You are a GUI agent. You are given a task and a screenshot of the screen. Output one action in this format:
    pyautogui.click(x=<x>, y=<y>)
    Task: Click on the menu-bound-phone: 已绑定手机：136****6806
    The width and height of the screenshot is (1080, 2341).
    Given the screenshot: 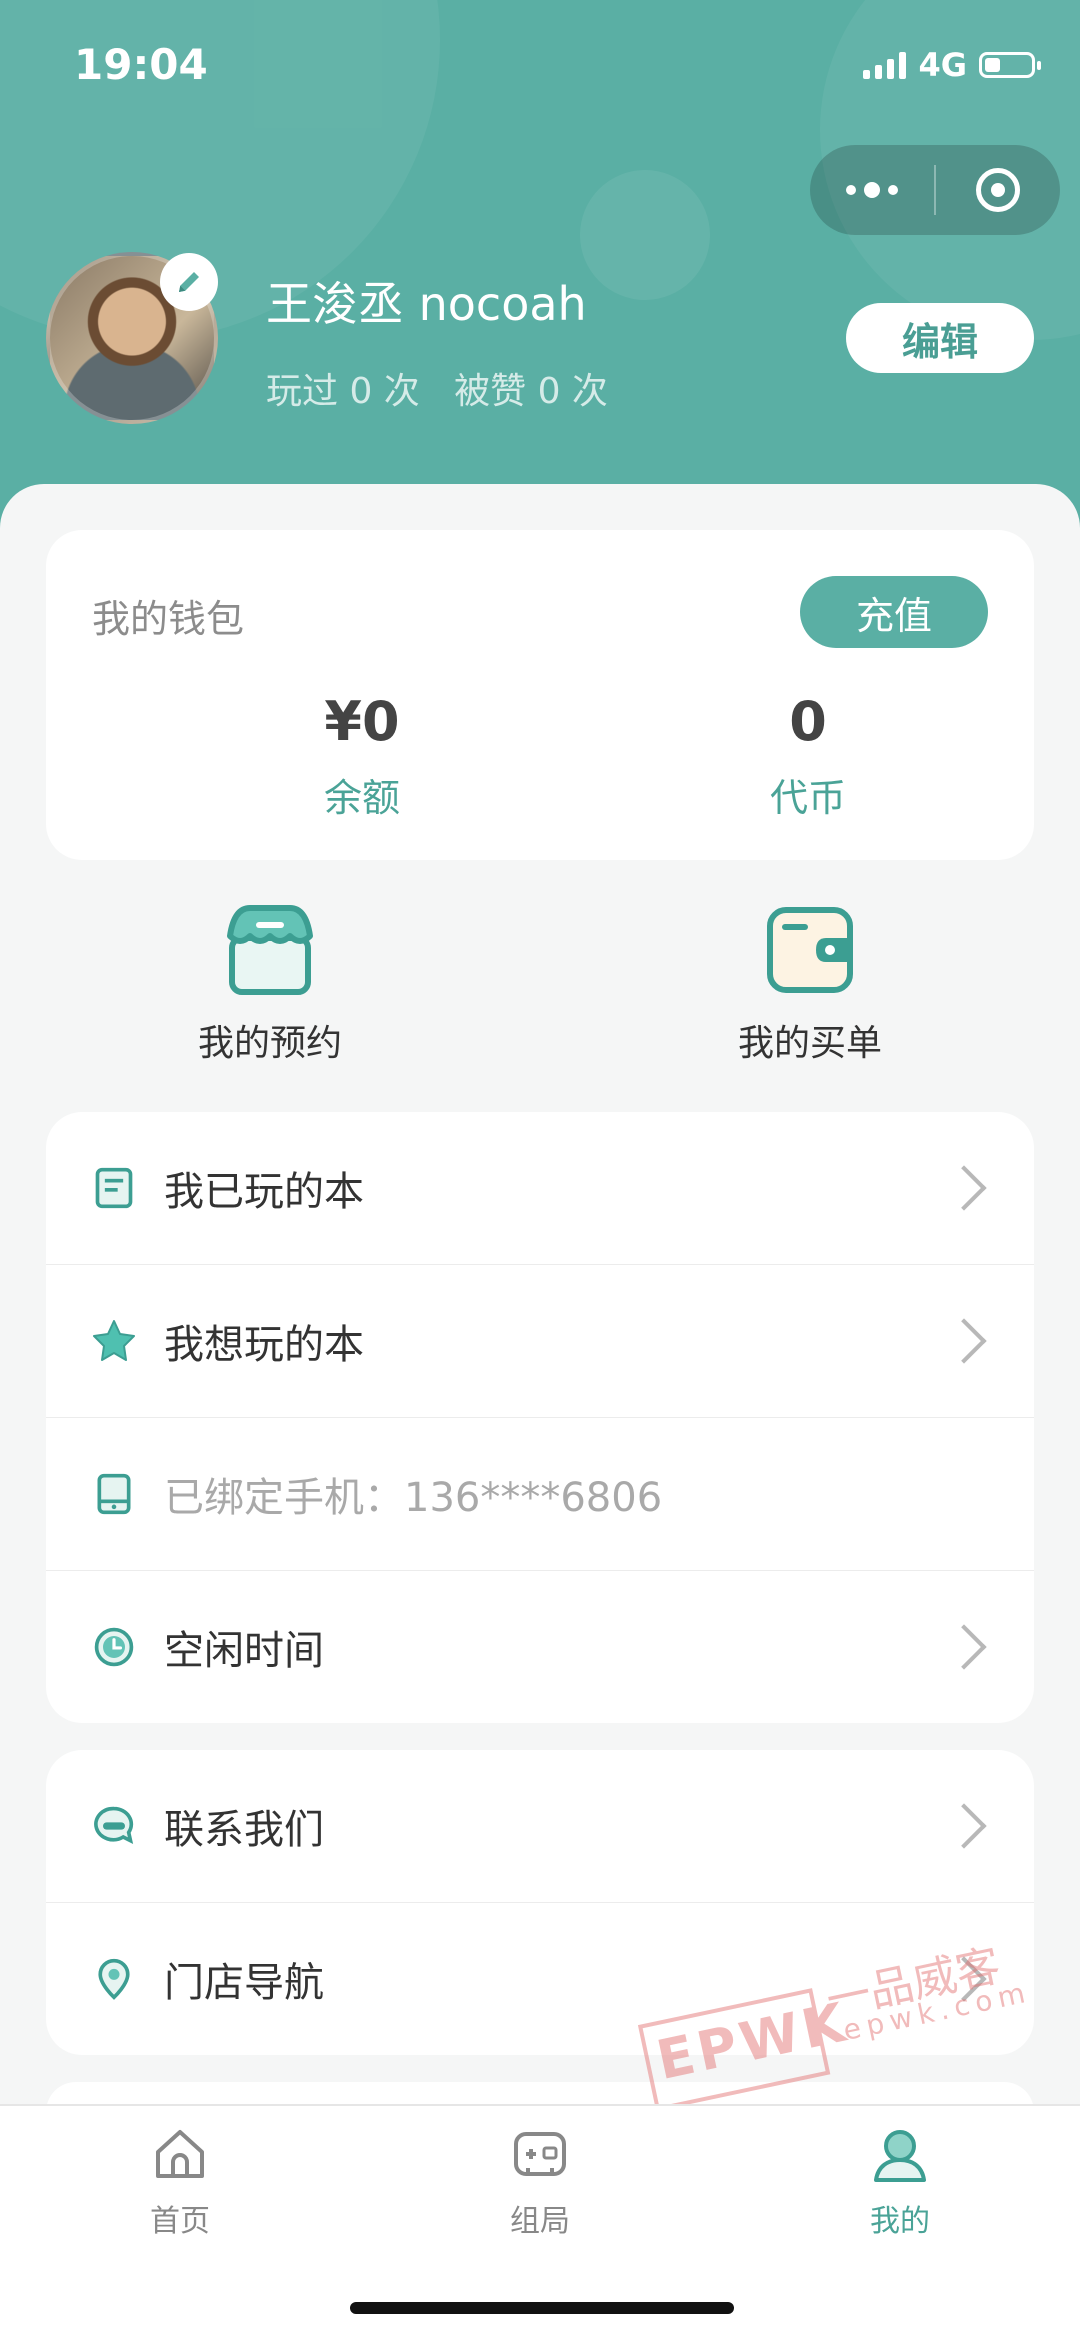 What is the action you would take?
    pyautogui.click(x=540, y=1494)
    